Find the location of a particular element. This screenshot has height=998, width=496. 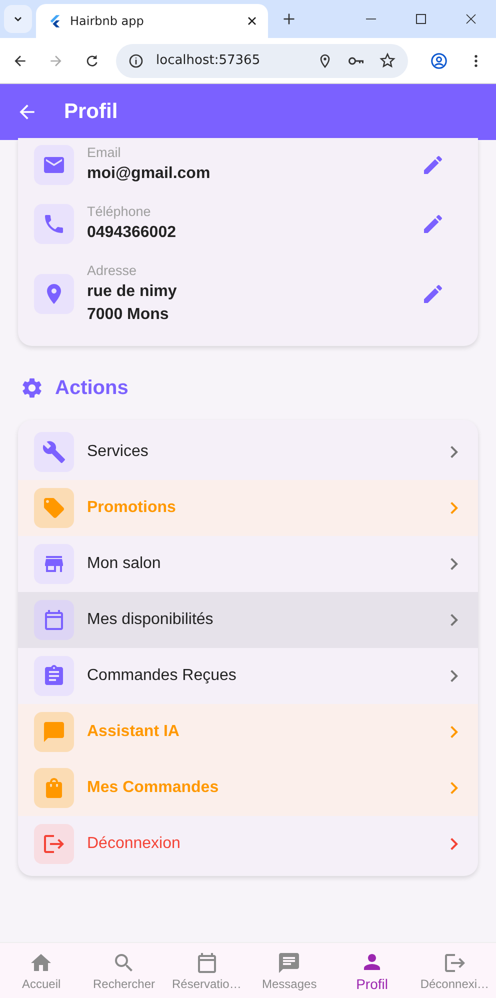

nav-item: Profil is located at coordinates (372, 970).